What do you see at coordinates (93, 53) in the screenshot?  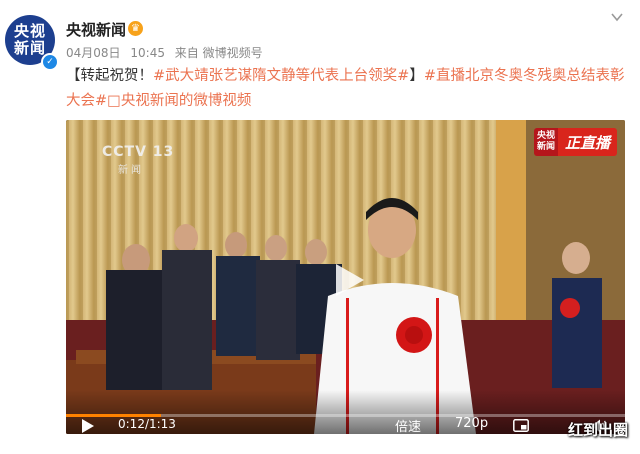 I see `post-date: 04月08日` at bounding box center [93, 53].